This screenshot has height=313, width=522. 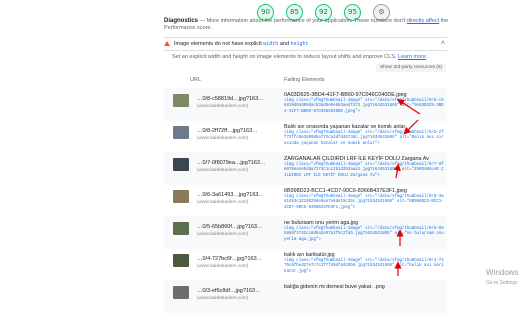 What do you see at coordinates (196, 80) in the screenshot?
I see `column-url: URL` at bounding box center [196, 80].